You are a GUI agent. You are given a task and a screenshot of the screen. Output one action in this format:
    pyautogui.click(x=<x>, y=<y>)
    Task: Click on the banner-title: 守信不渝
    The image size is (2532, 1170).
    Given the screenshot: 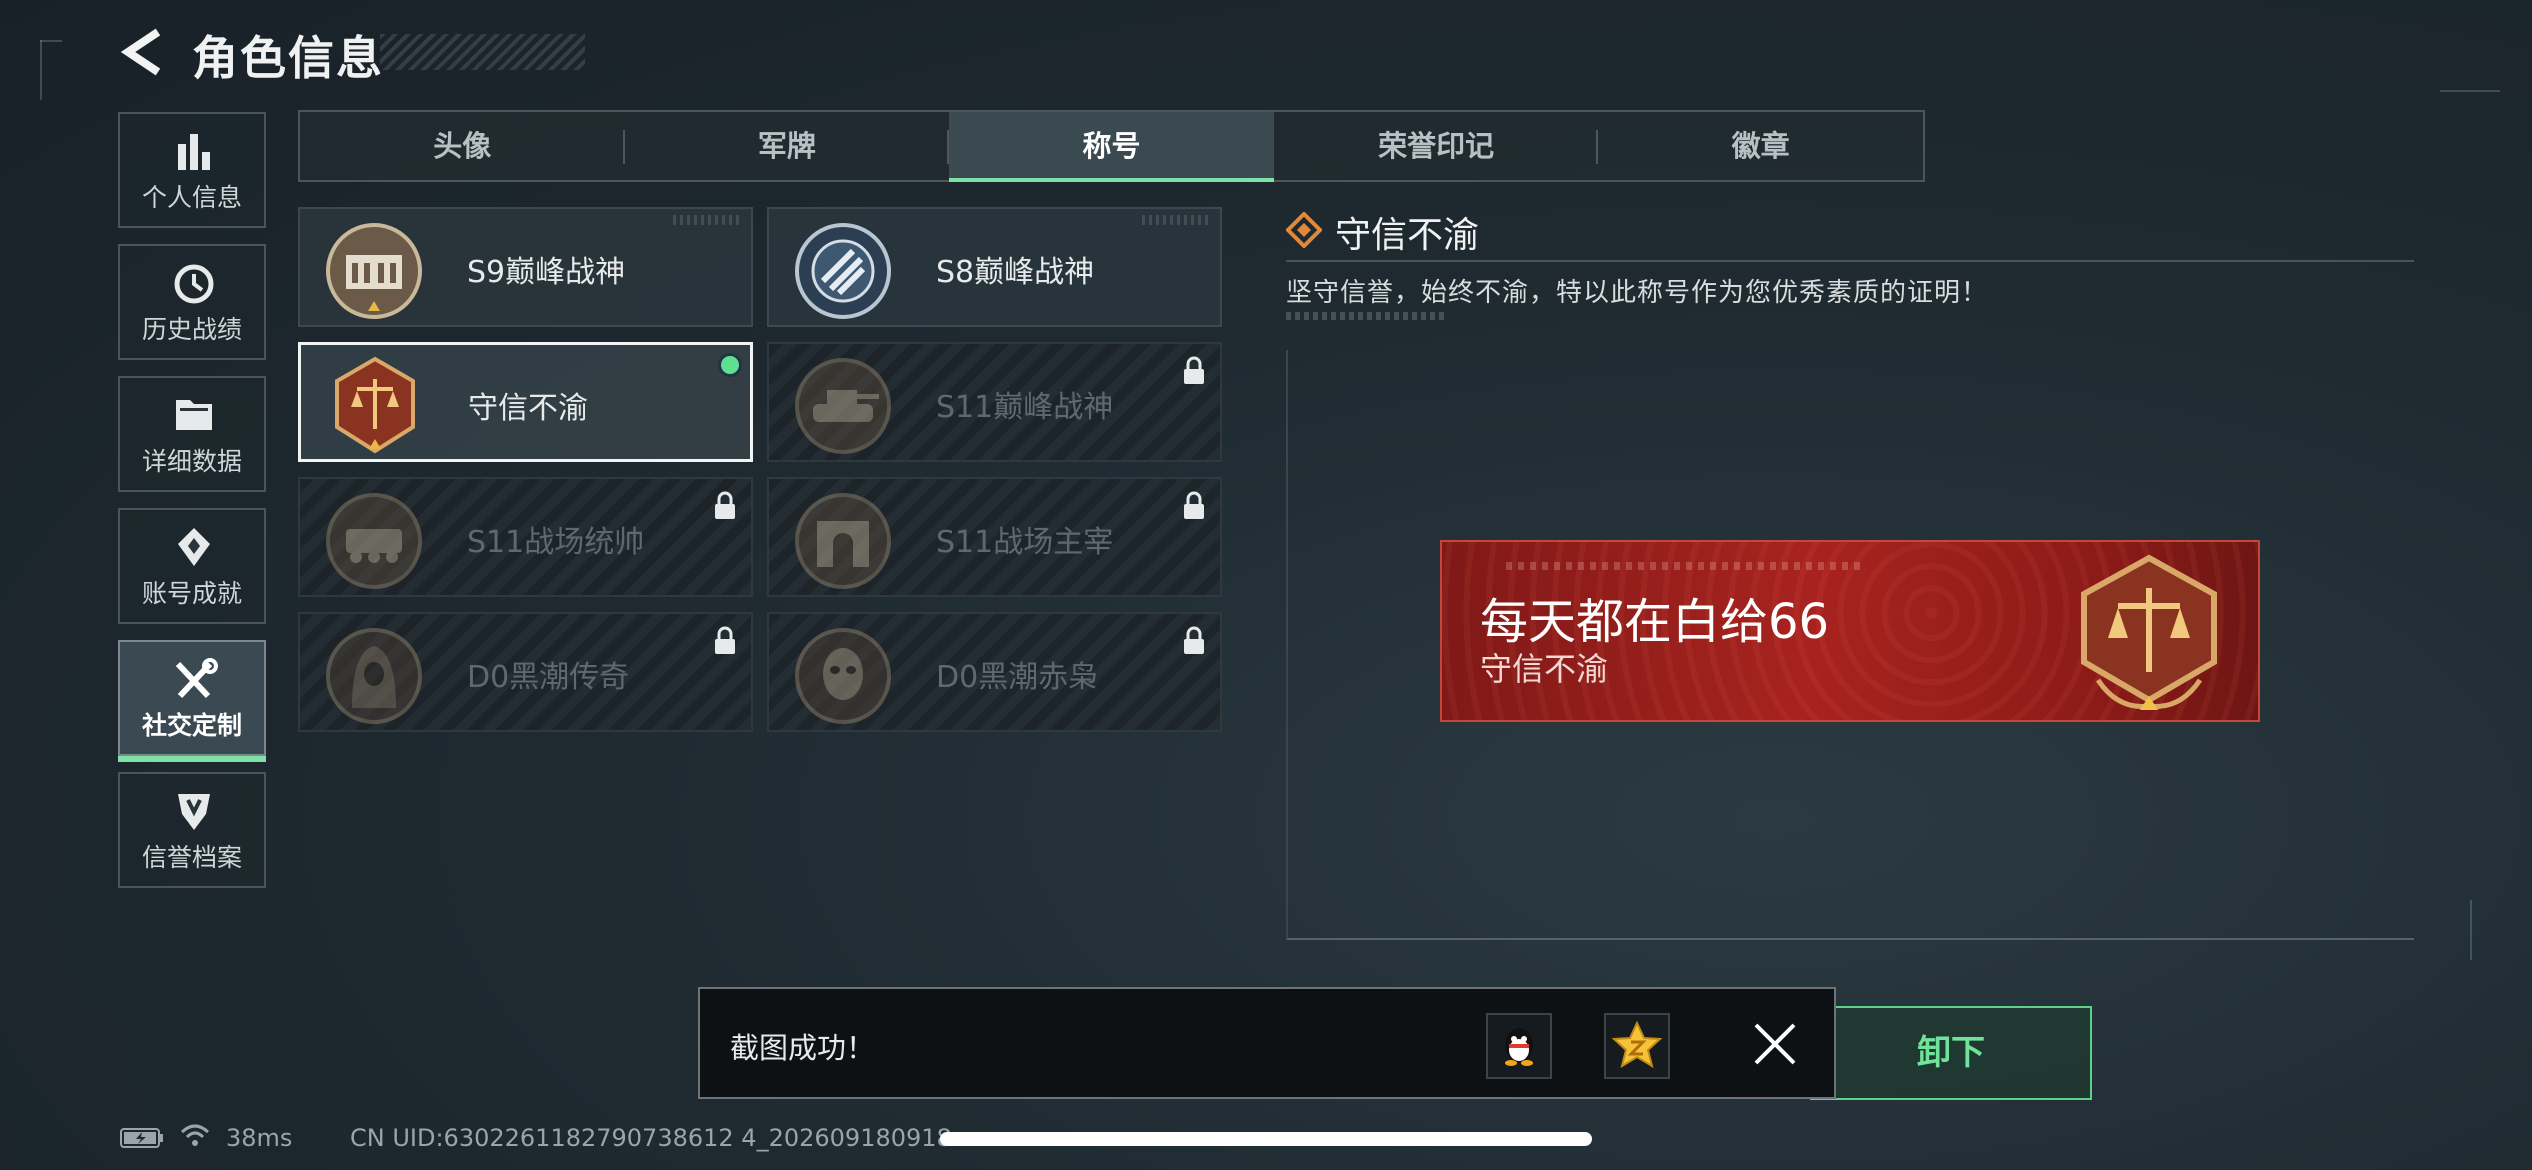 What is the action you would take?
    pyautogui.click(x=1544, y=669)
    